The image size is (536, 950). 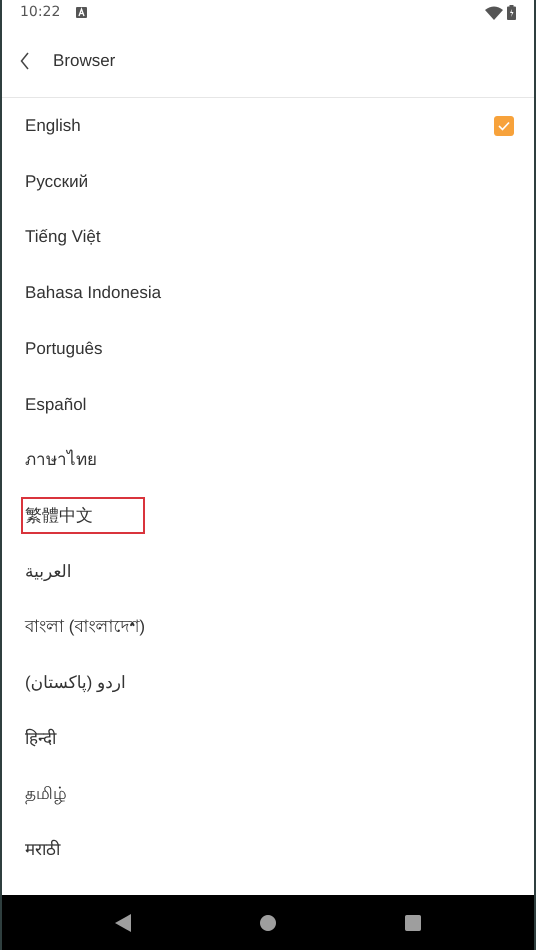 I want to click on language-option: Bahasa Indonesia, so click(x=95, y=293).